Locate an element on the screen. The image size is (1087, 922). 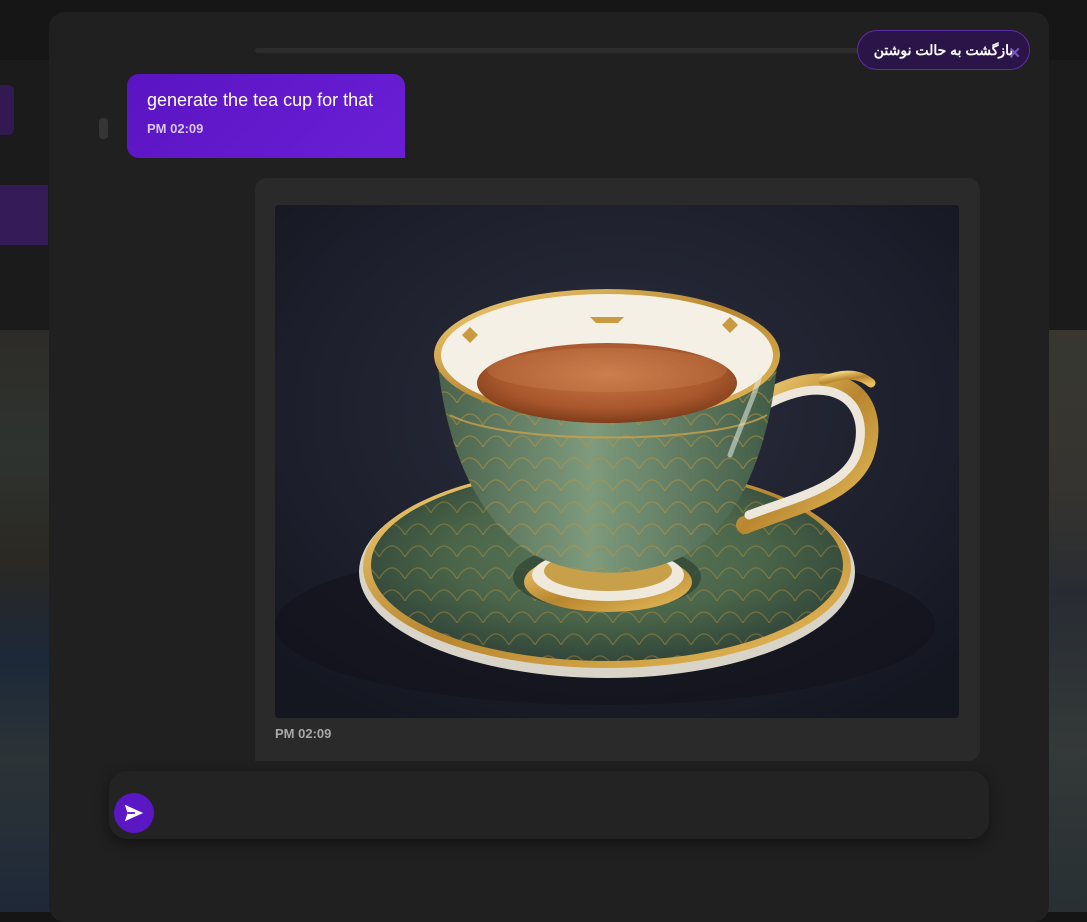
user-message-bubble: generate the tea cup for that PM 02:09 is located at coordinates (266, 116).